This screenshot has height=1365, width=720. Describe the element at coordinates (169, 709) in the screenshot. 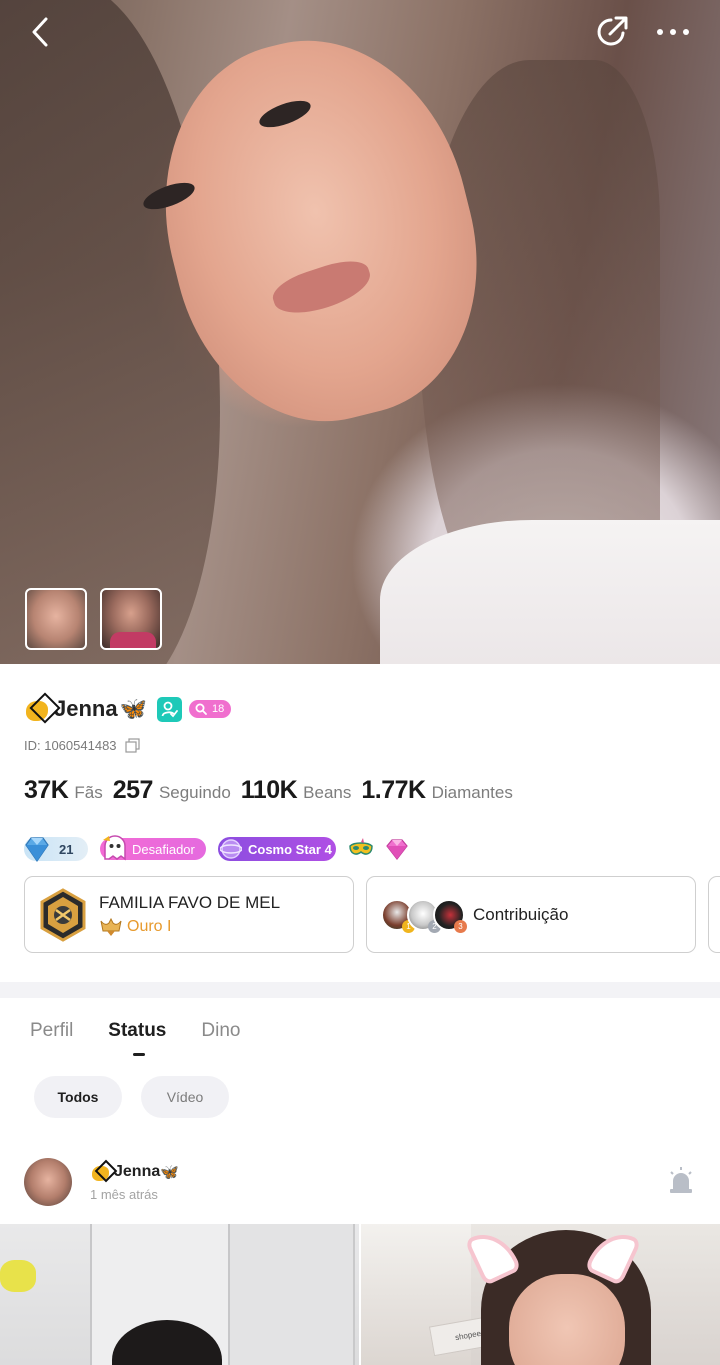

I see `verified-icon` at that location.